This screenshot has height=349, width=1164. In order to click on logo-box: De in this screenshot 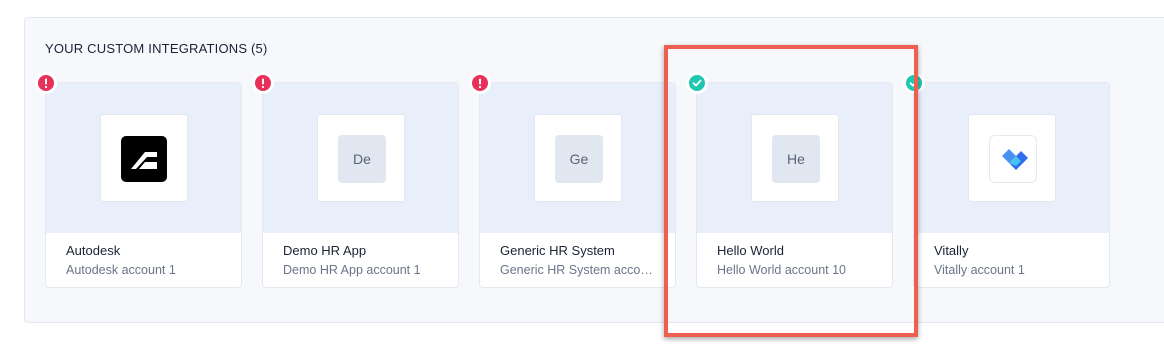, I will do `click(361, 158)`.